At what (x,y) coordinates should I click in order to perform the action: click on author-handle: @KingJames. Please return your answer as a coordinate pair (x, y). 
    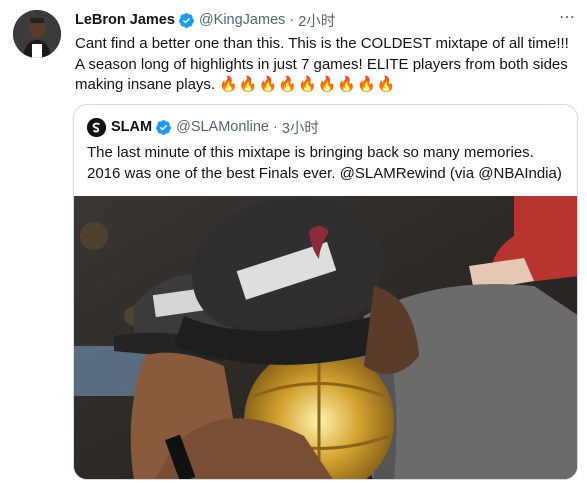
    Looking at the image, I should click on (242, 20).